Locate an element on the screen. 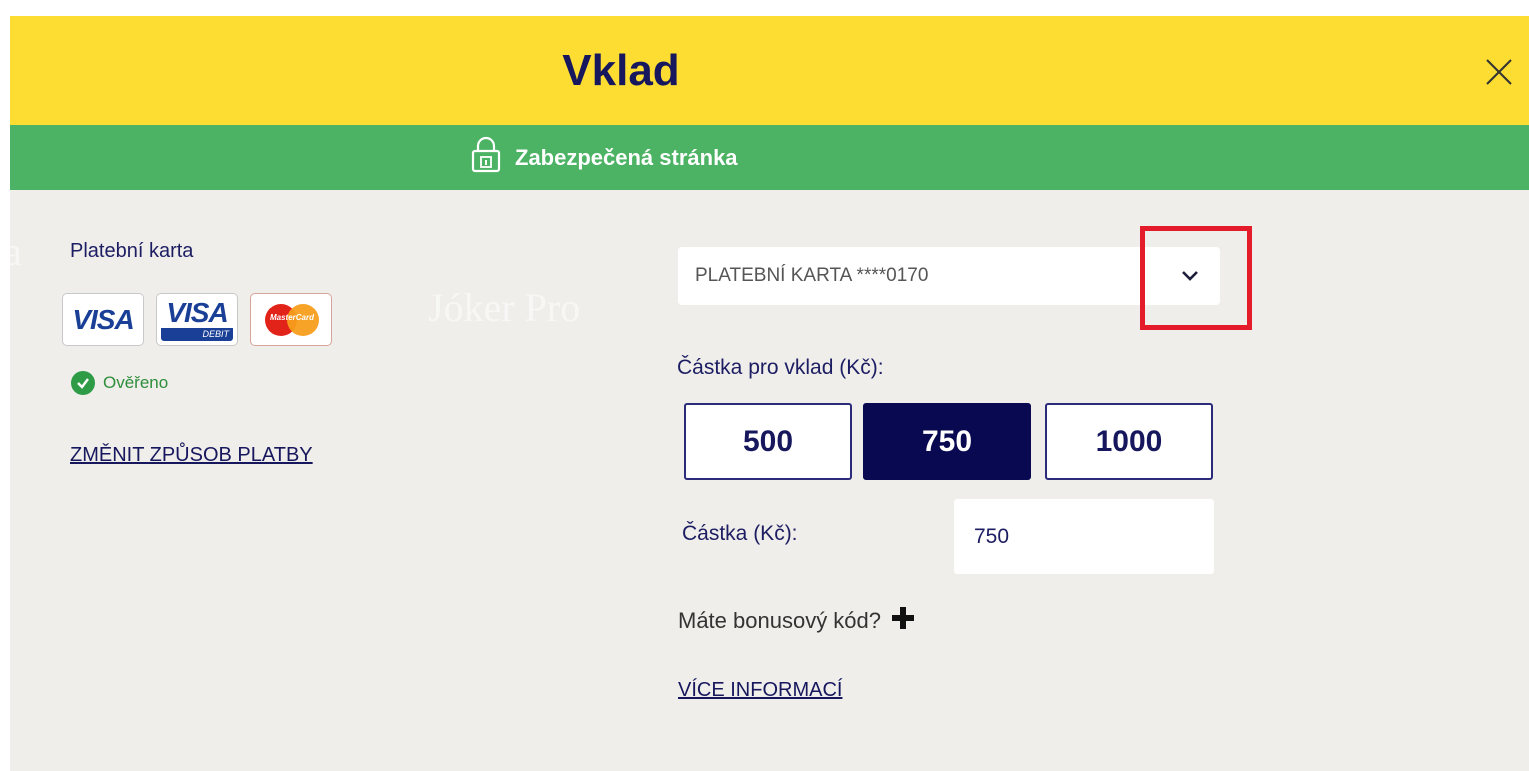 This screenshot has width=1529, height=771. lock-icon is located at coordinates (486, 157).